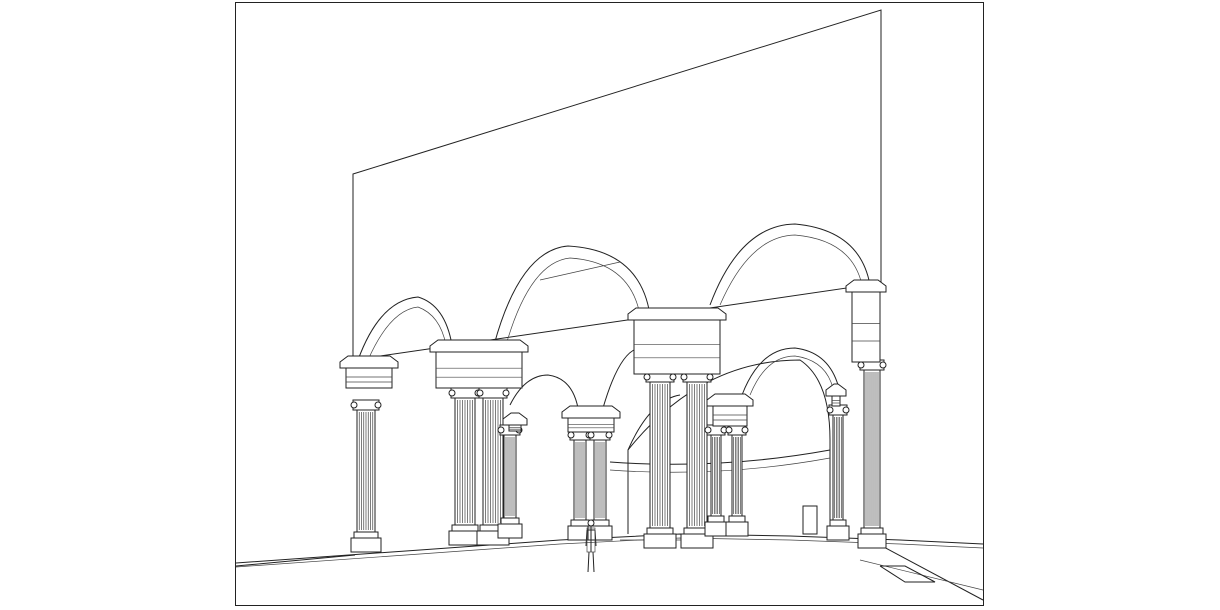 The height and width of the screenshot is (610, 1220). What do you see at coordinates (369, 372) in the screenshot?
I see `entablature-left` at bounding box center [369, 372].